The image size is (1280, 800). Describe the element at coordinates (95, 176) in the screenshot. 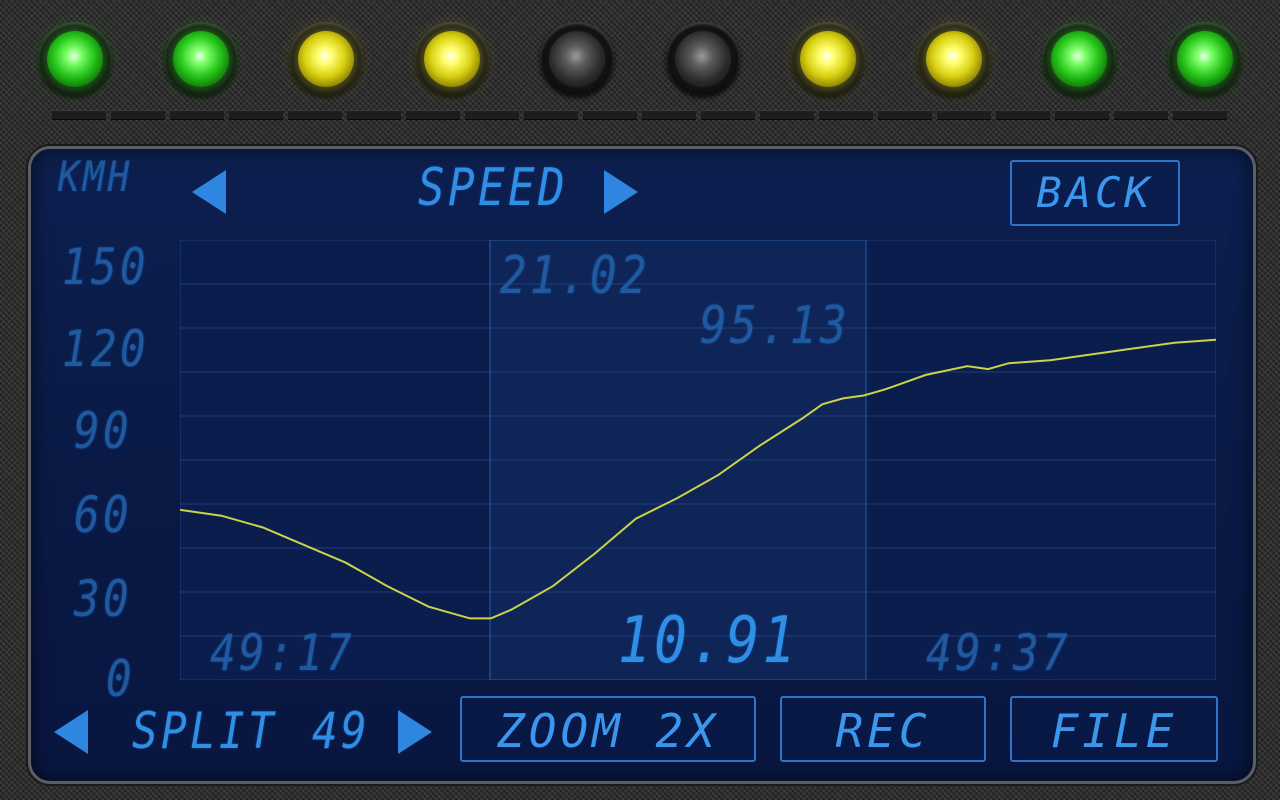

I see `unit-label: KMH` at that location.